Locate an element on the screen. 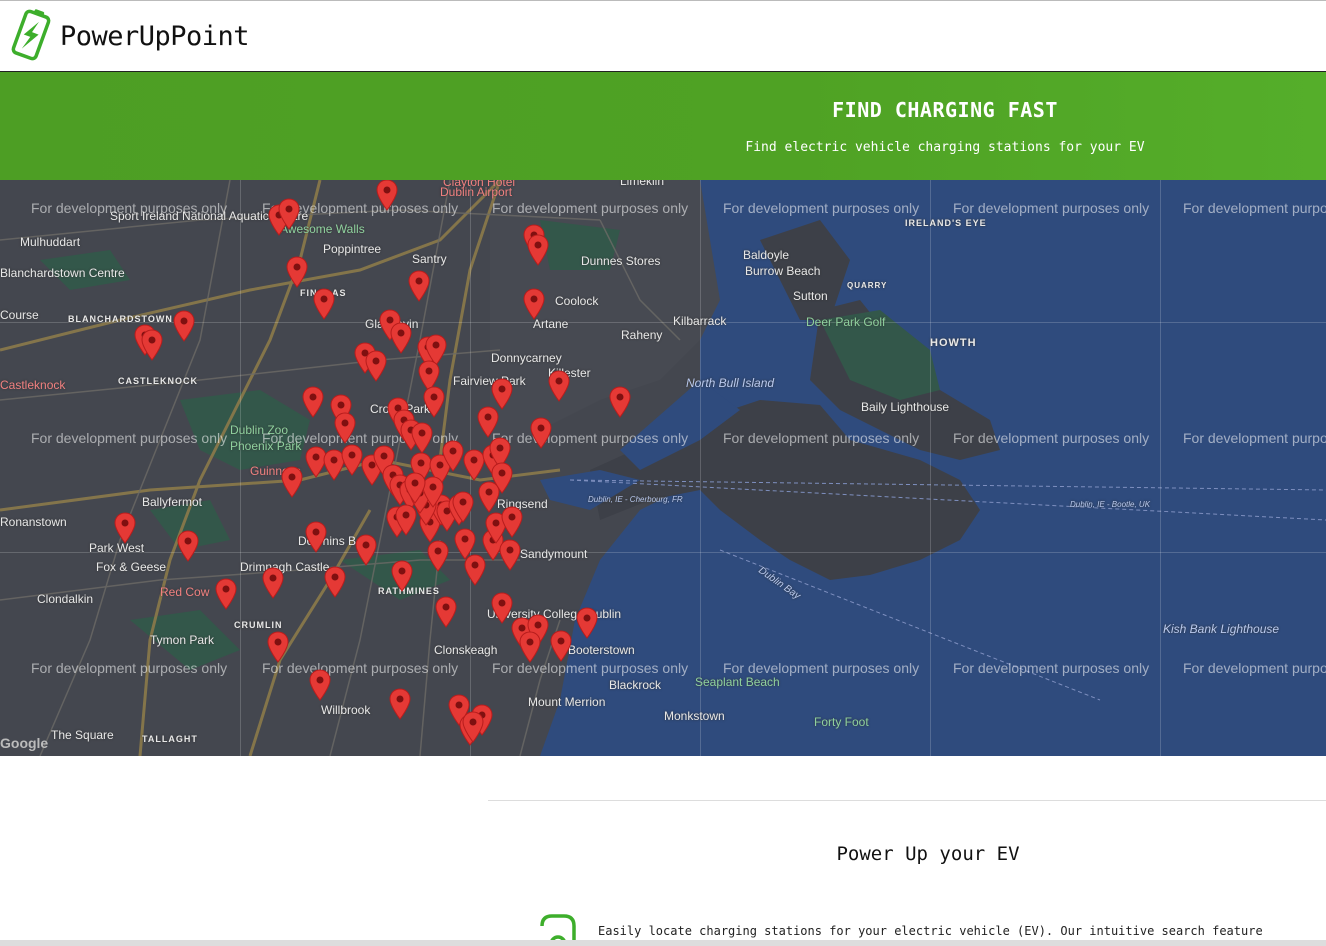  map-label: Baily Lighthouse is located at coordinates (905, 407).